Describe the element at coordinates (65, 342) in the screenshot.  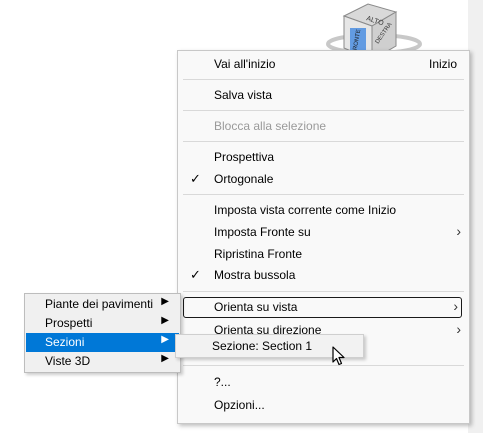
I see `submenu-item-label: Sezioni` at that location.